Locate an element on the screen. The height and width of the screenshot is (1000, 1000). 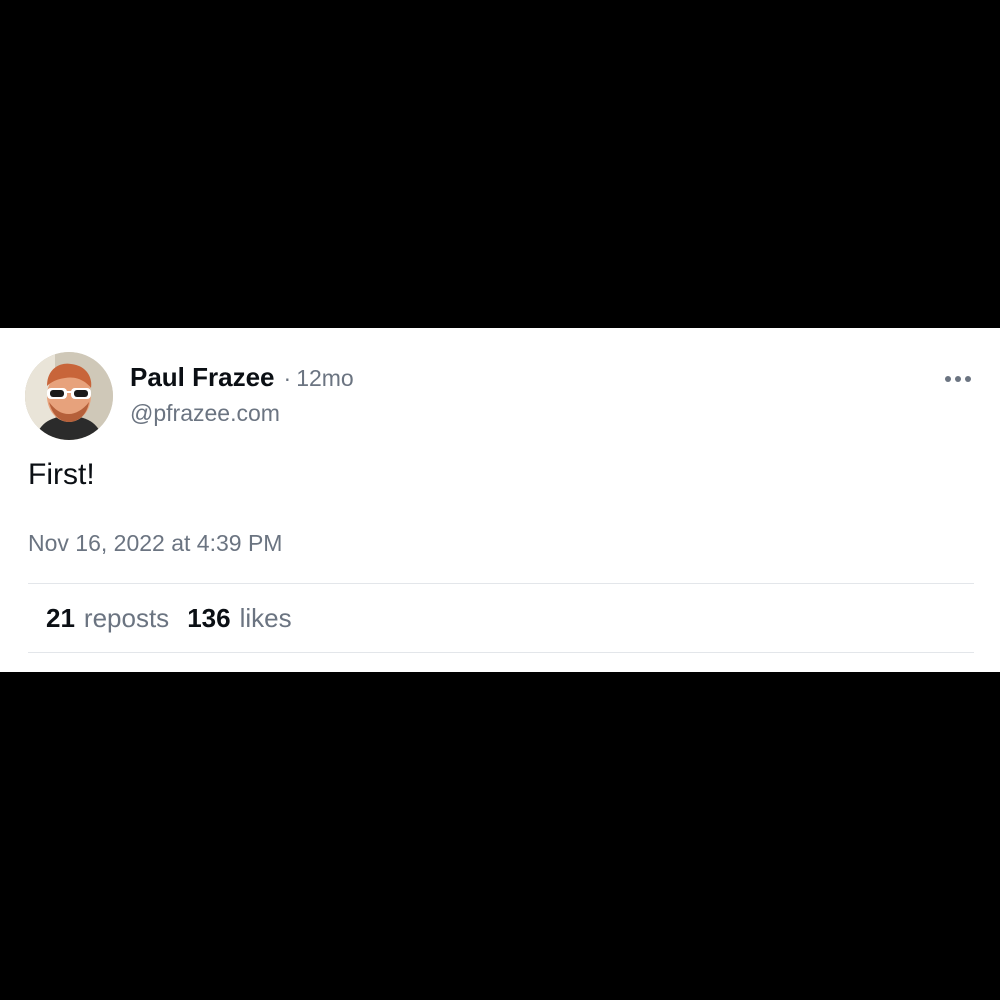
author-handle: @pfrazee.com is located at coordinates (205, 413).